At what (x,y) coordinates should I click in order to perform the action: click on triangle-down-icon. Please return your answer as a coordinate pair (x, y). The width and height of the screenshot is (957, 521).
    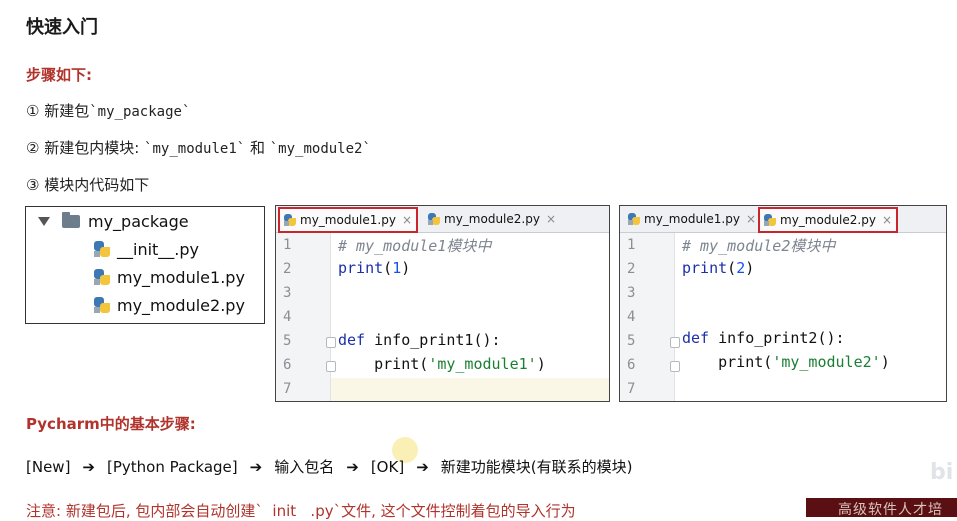
    Looking at the image, I should click on (44, 221).